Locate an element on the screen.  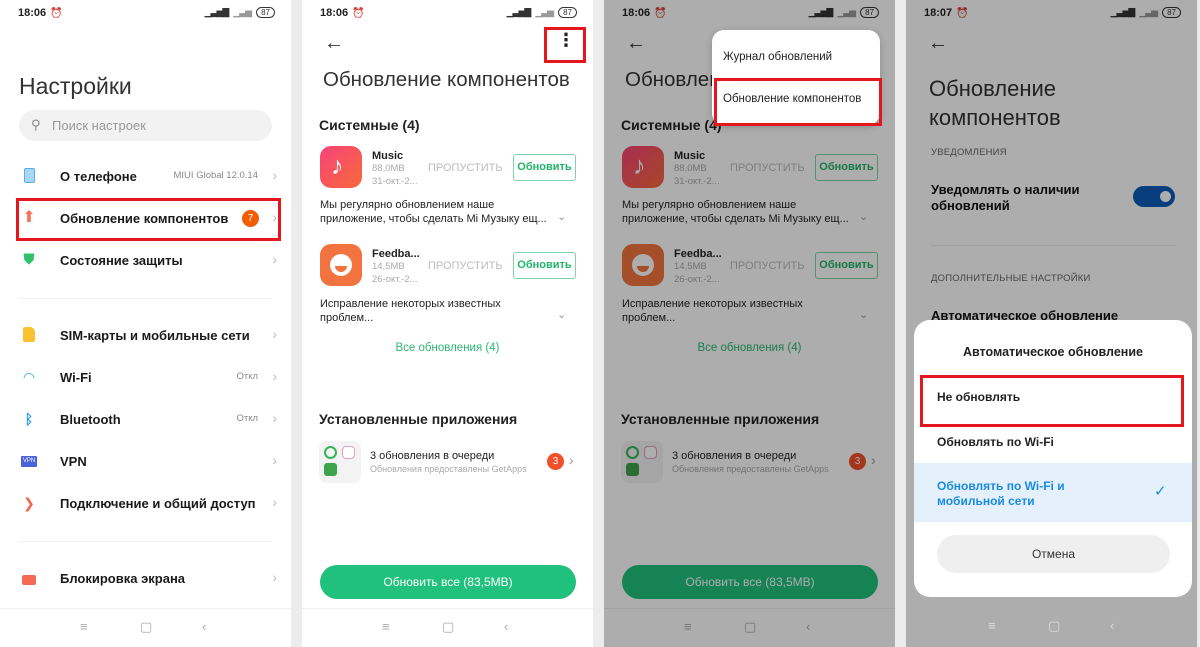
item-label: SIM-карты и мобильные сети is located at coordinates (155, 335).